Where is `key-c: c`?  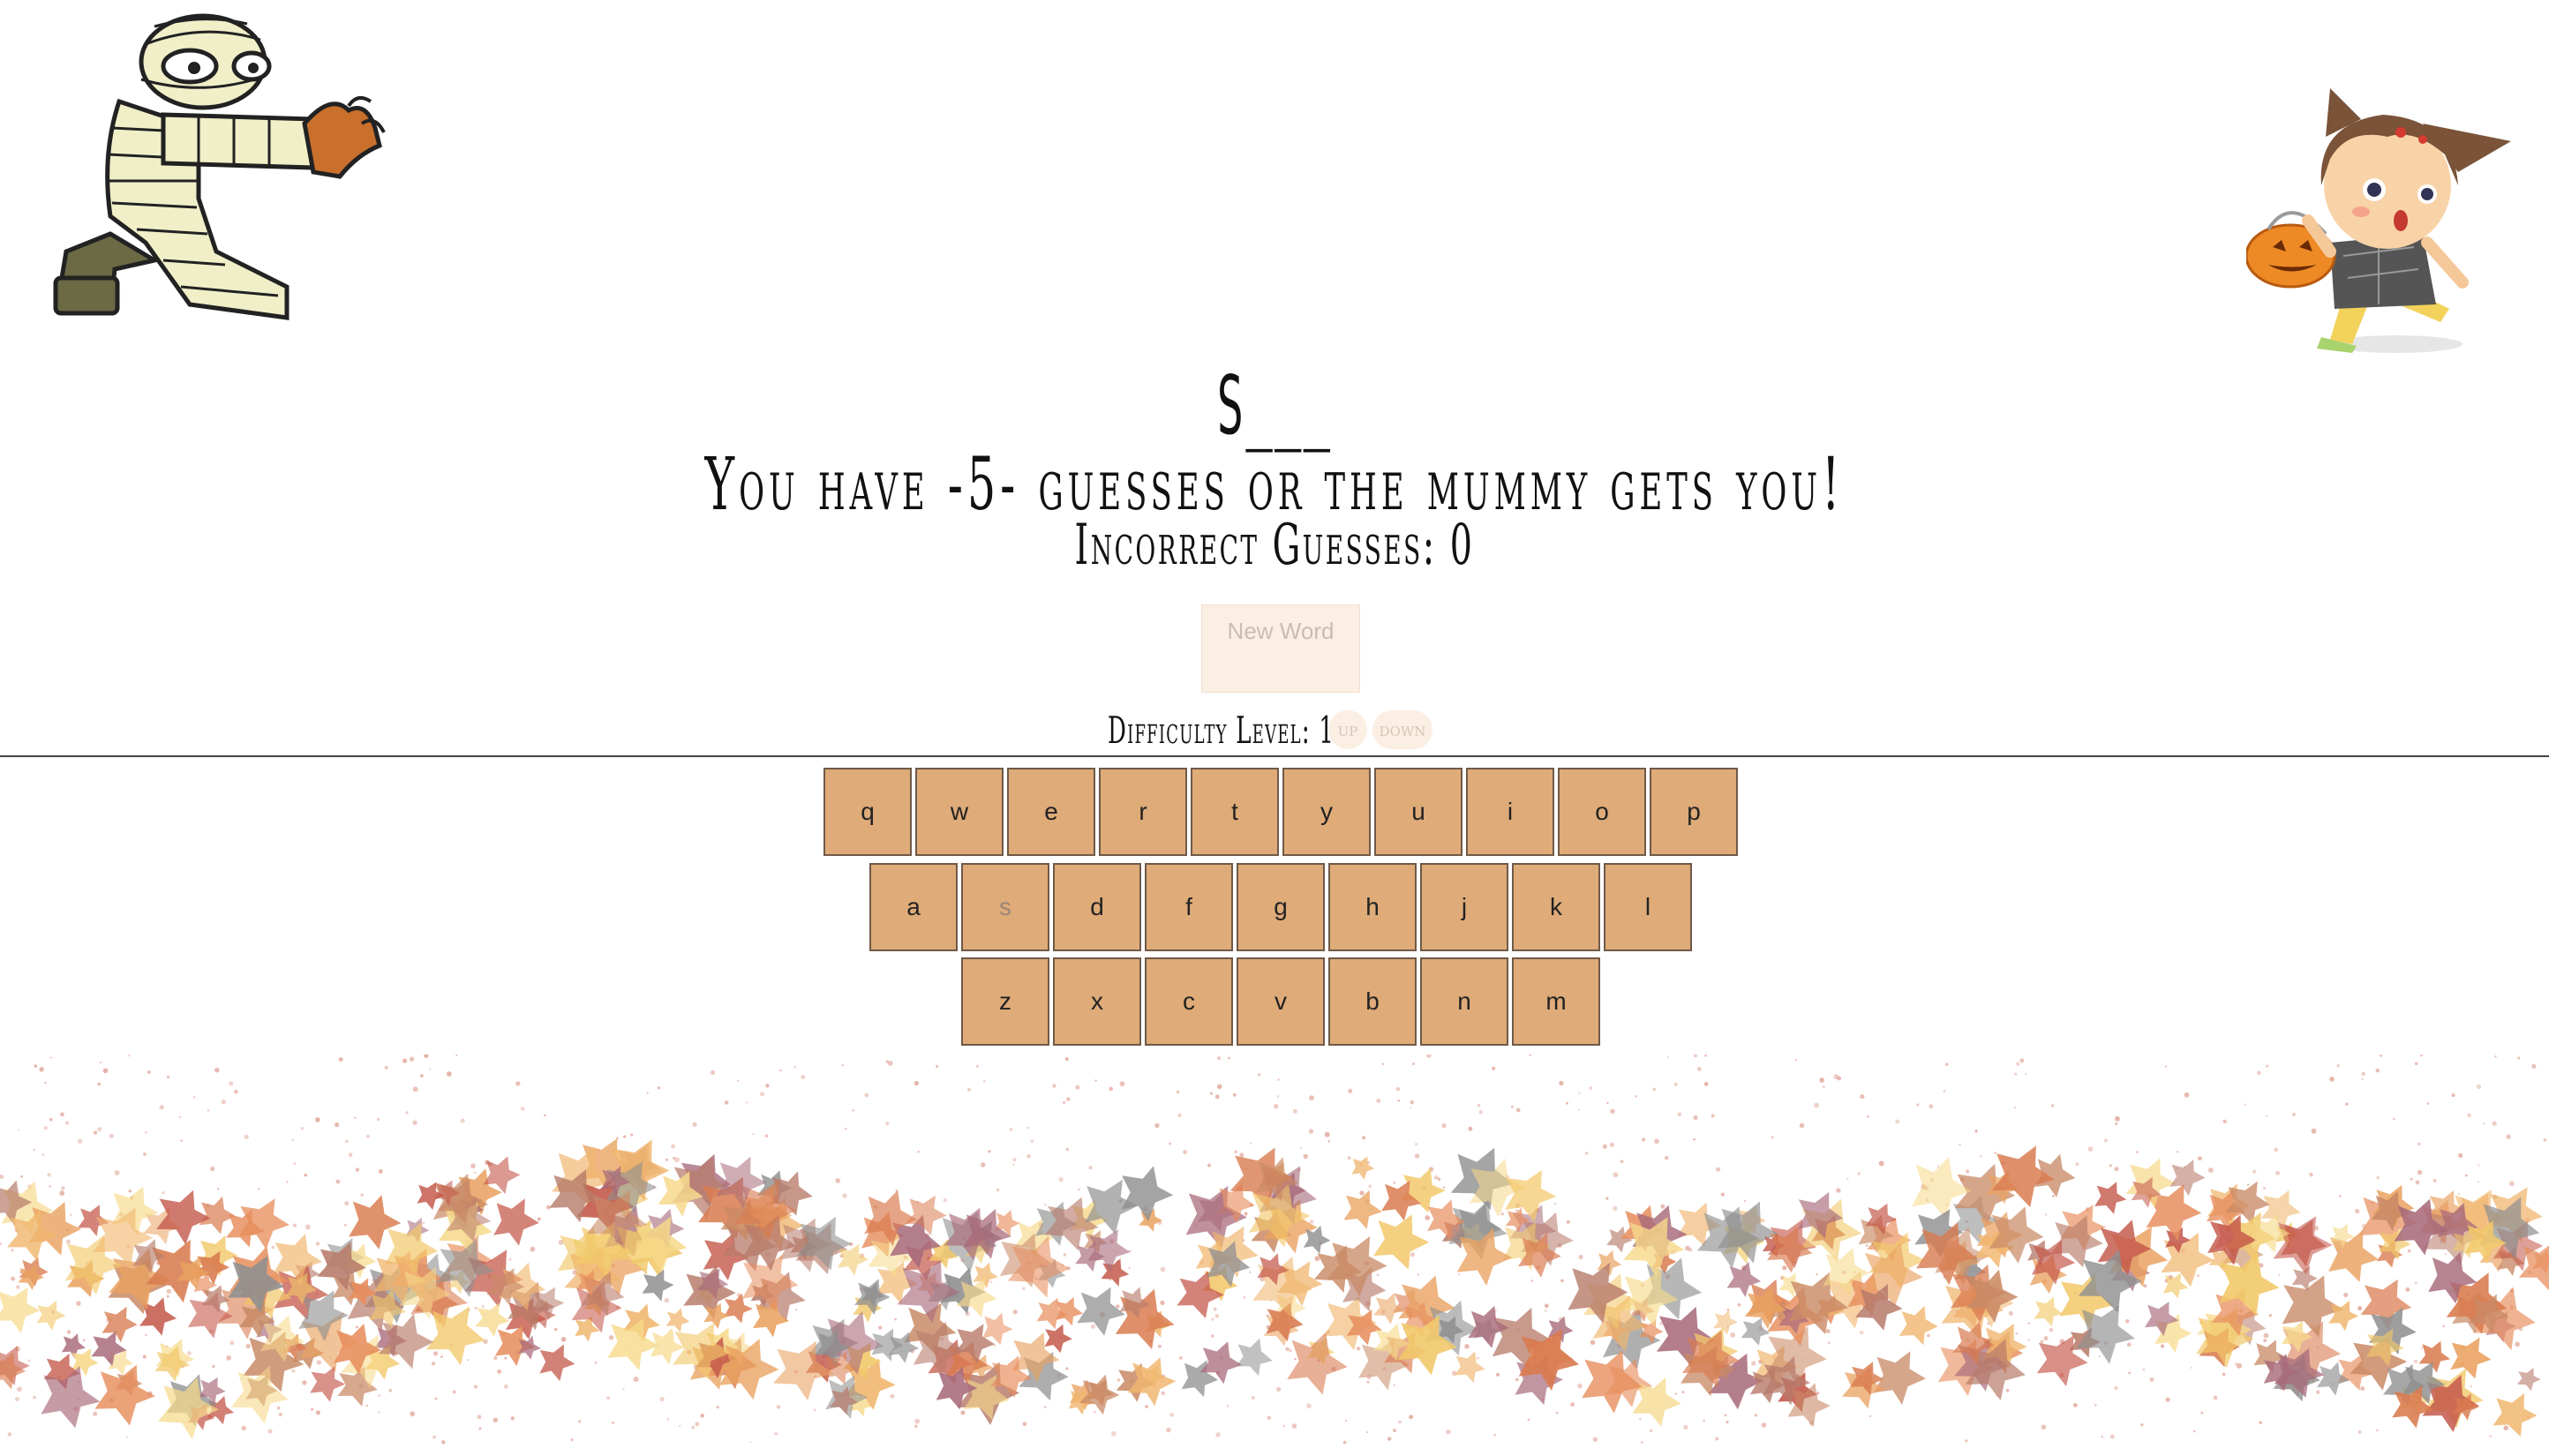
key-c: c is located at coordinates (1189, 1001).